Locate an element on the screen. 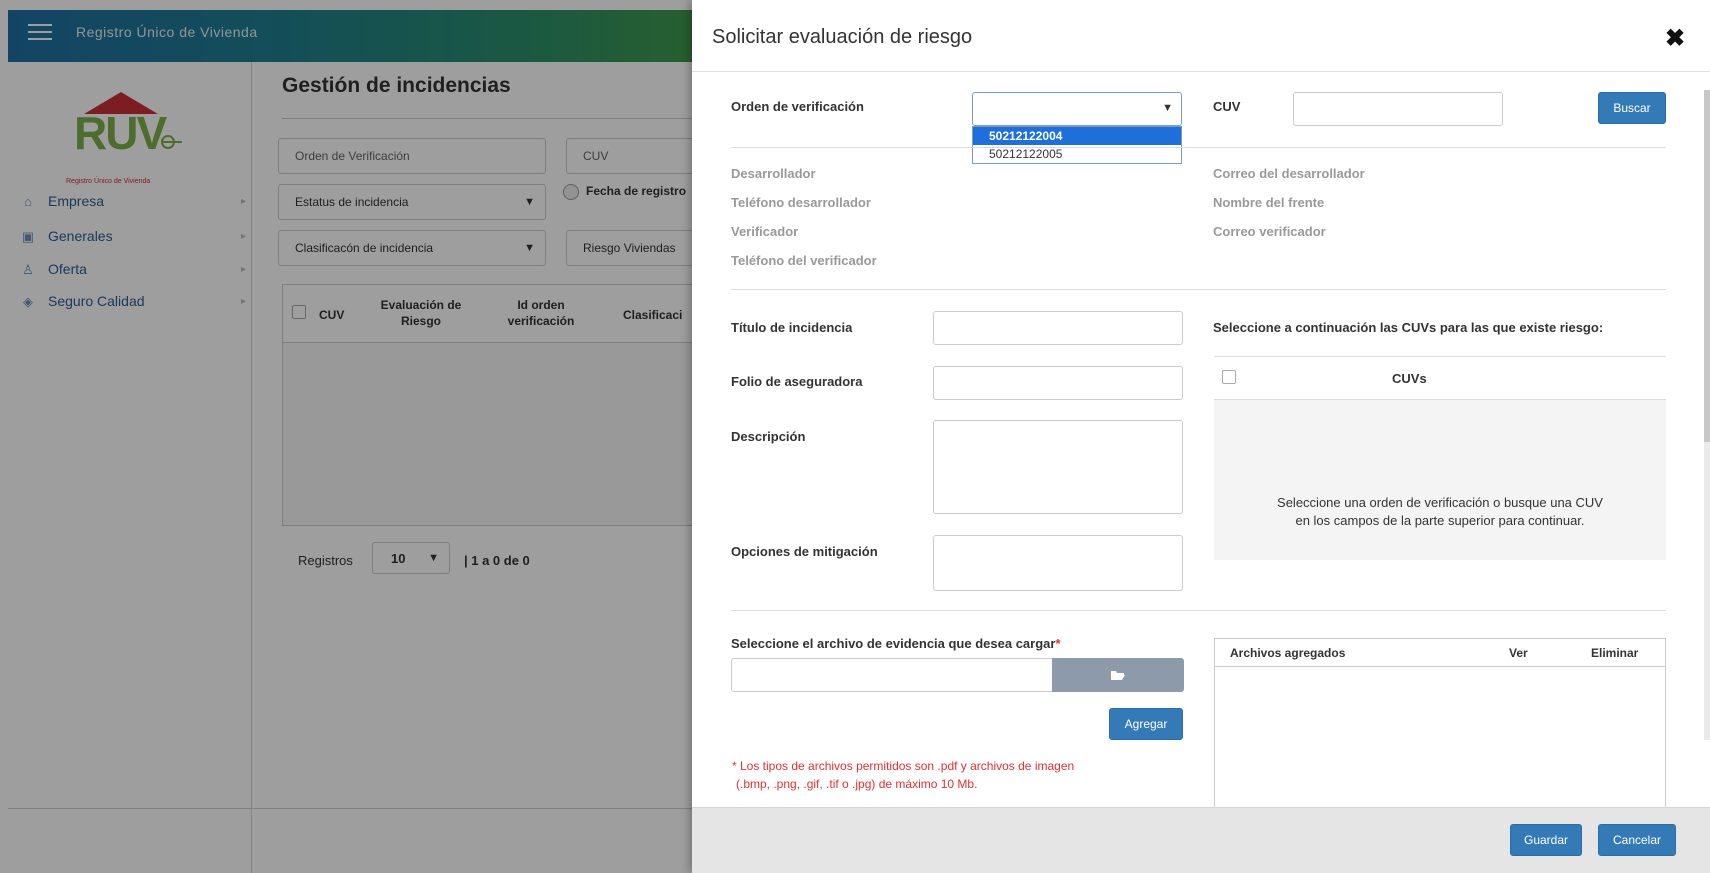 Image resolution: width=1710 pixels, height=873 pixels. dropdown-option: 50212122004 is located at coordinates (1077, 136).